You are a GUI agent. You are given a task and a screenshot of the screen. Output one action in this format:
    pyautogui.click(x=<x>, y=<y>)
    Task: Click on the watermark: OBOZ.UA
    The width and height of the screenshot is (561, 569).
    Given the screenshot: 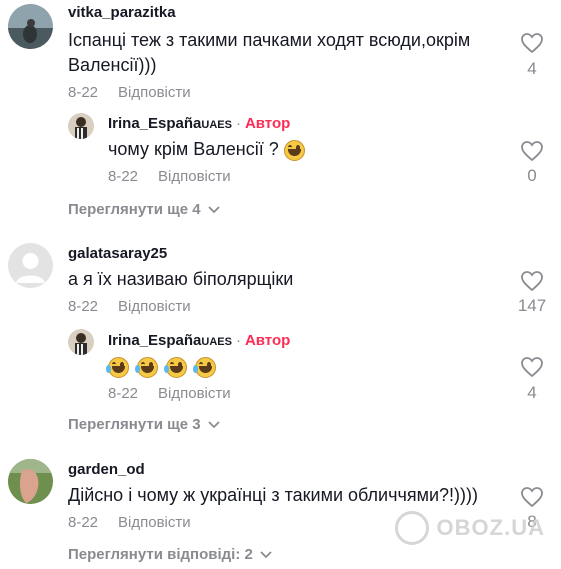 What is the action you would take?
    pyautogui.click(x=469, y=528)
    